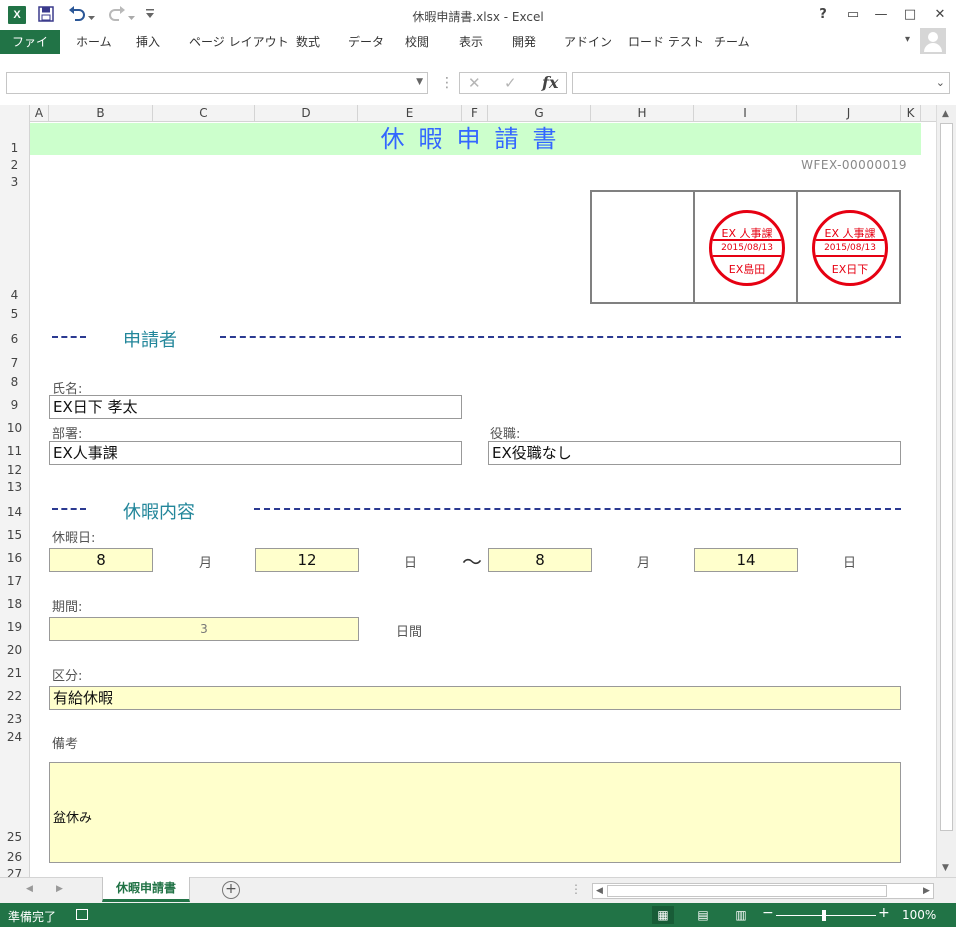  Describe the element at coordinates (14, 295) in the screenshot. I see `row-header: 4` at that location.